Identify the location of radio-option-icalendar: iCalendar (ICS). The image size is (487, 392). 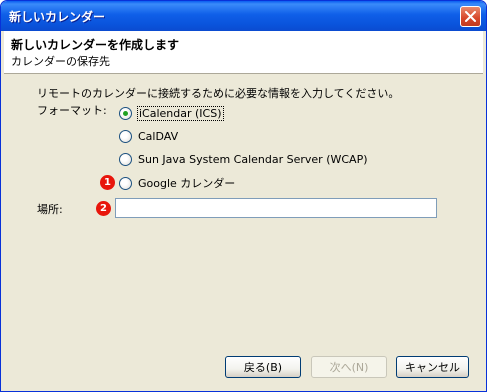
(171, 113).